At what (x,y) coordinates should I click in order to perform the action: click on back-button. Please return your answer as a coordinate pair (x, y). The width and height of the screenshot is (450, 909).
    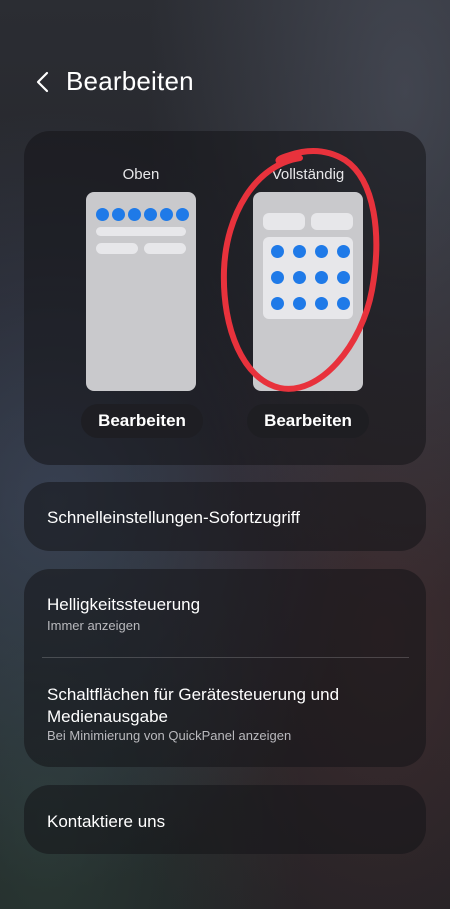
    Looking at the image, I should click on (44, 82).